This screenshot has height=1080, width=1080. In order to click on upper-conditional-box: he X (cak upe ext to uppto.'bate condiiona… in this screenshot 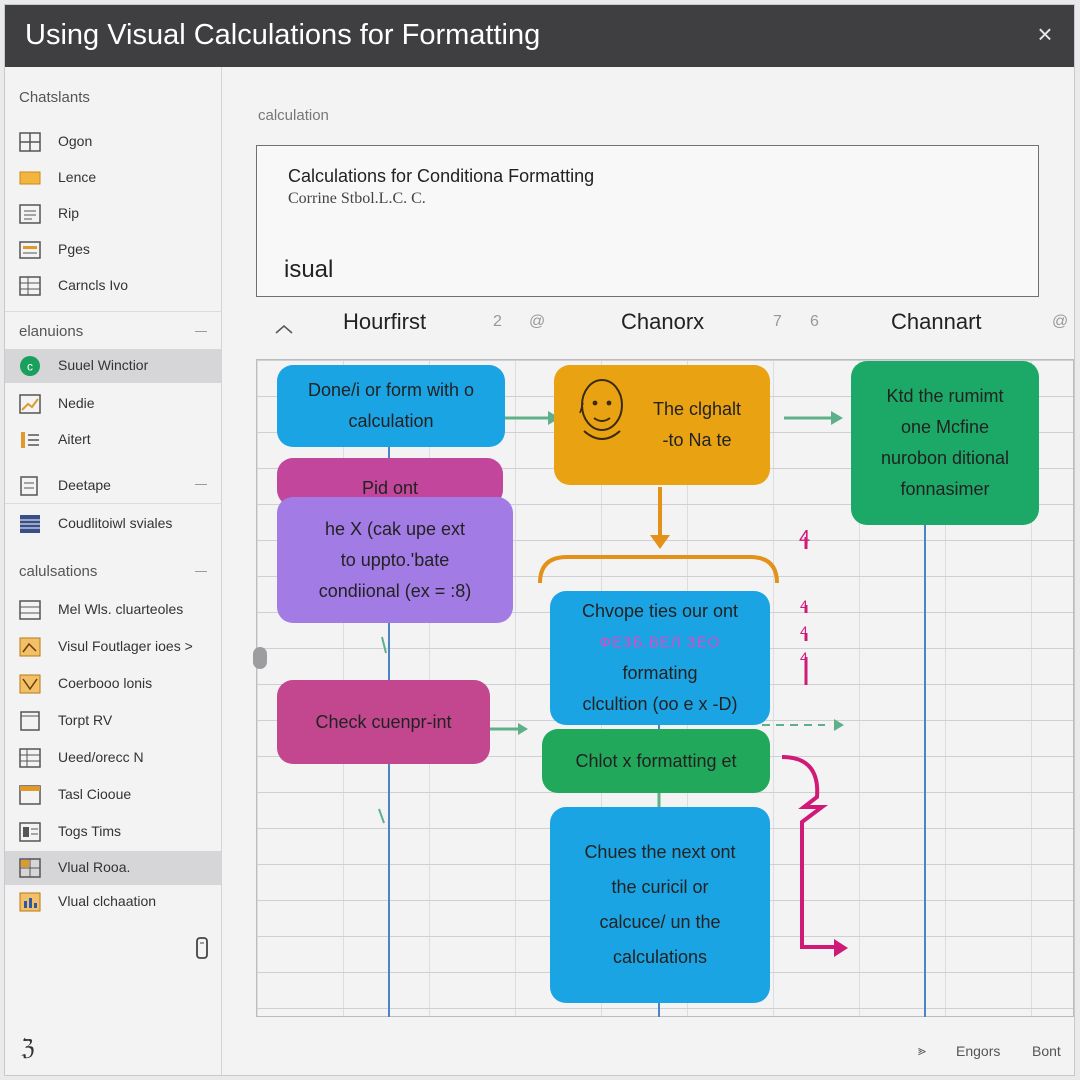, I will do `click(395, 560)`.